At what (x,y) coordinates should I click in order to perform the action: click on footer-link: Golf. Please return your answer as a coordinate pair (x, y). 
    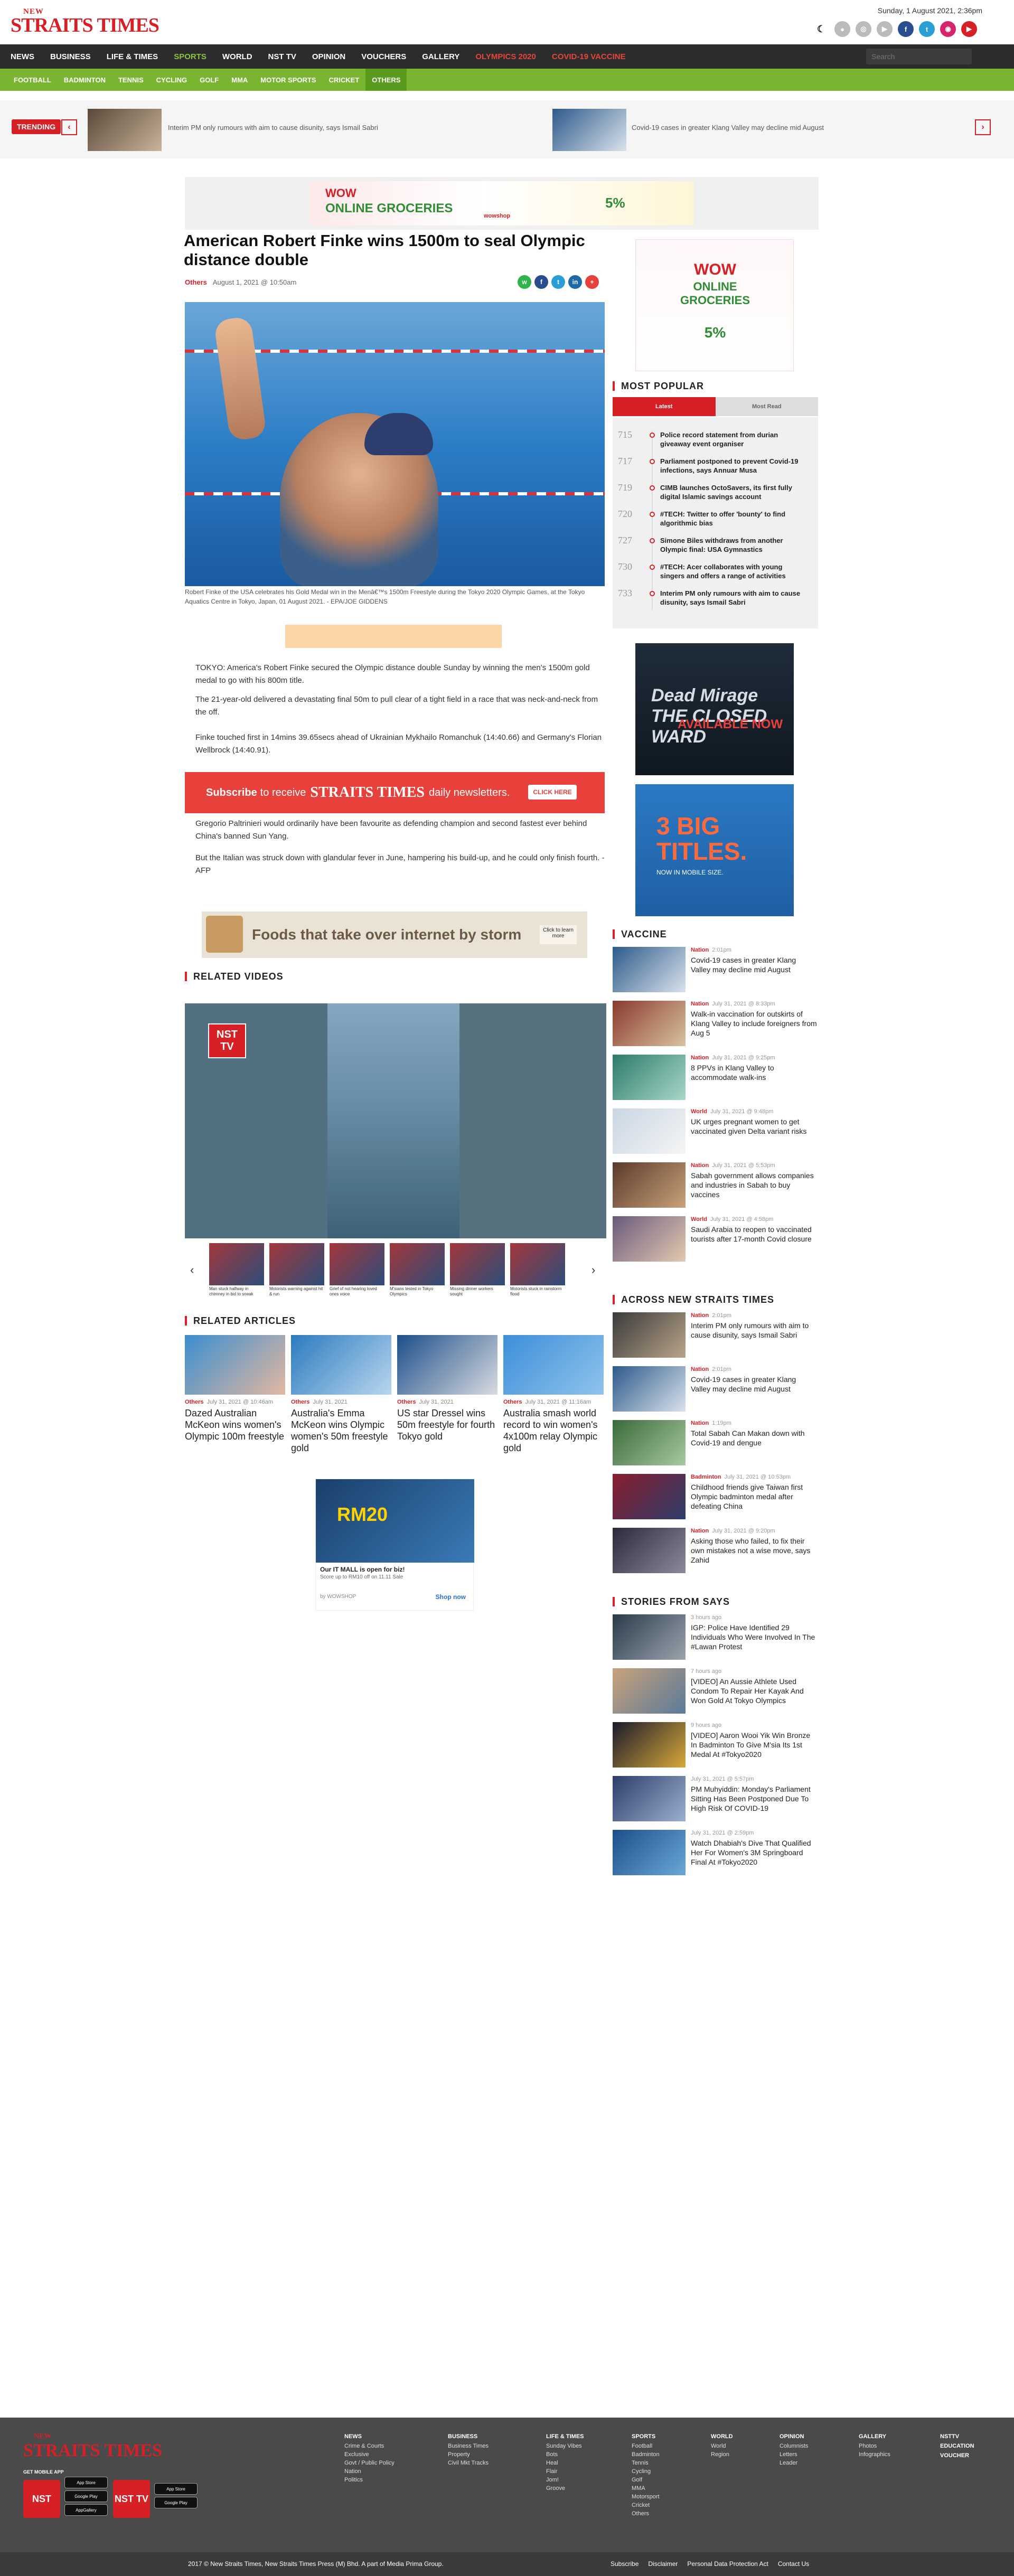
    Looking at the image, I should click on (646, 2480).